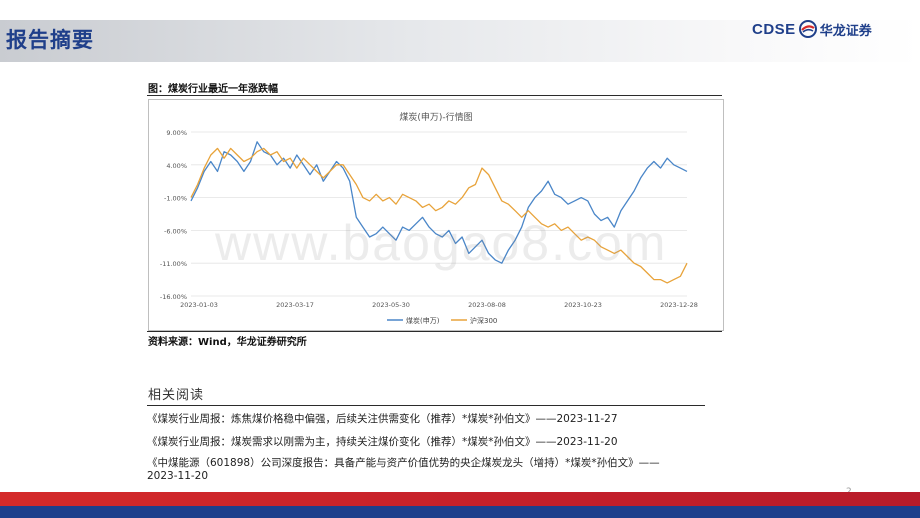 Image resolution: width=920 pixels, height=518 pixels. Describe the element at coordinates (807, 29) in the screenshot. I see `dragon-logo-icon` at that location.